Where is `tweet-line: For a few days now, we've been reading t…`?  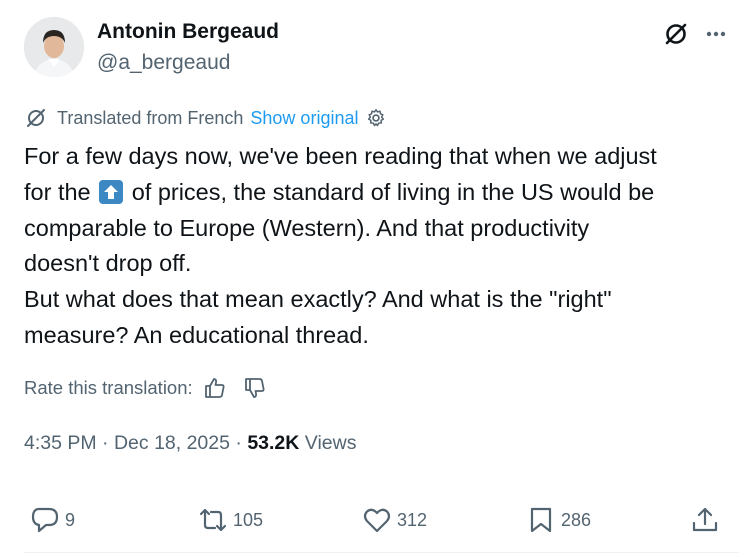
tweet-line: For a few days now, we've been reading t… is located at coordinates (340, 156).